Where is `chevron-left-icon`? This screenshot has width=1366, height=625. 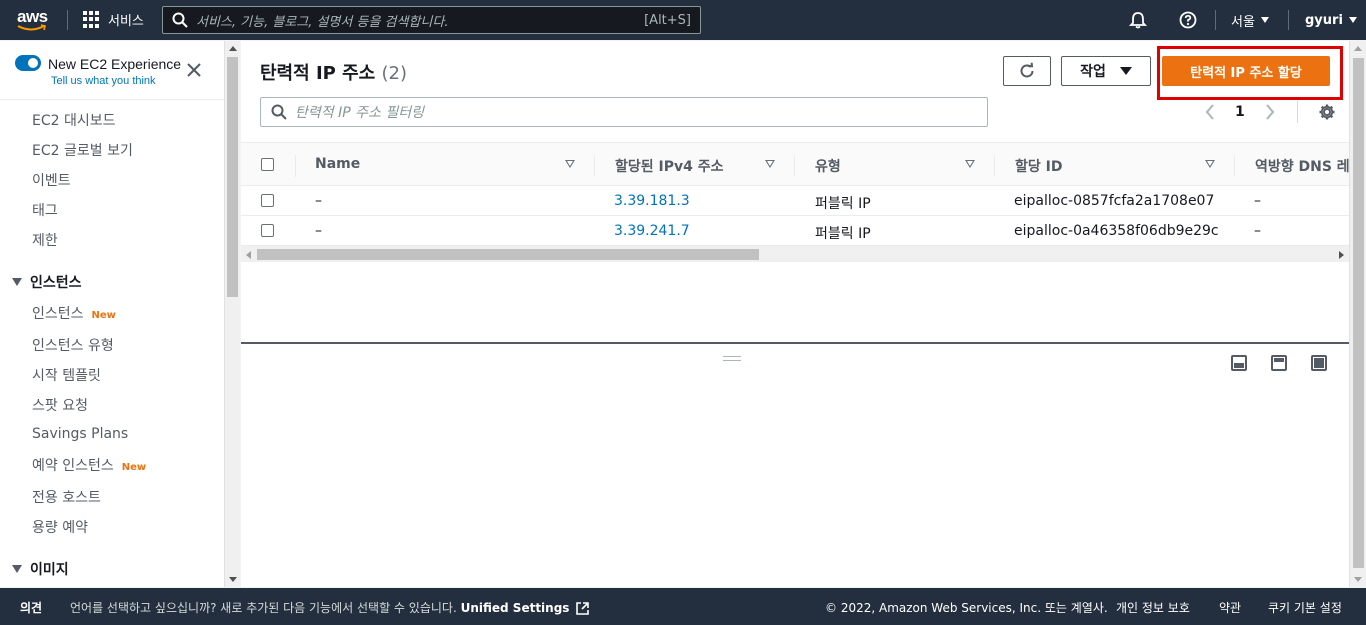 chevron-left-icon is located at coordinates (1210, 112).